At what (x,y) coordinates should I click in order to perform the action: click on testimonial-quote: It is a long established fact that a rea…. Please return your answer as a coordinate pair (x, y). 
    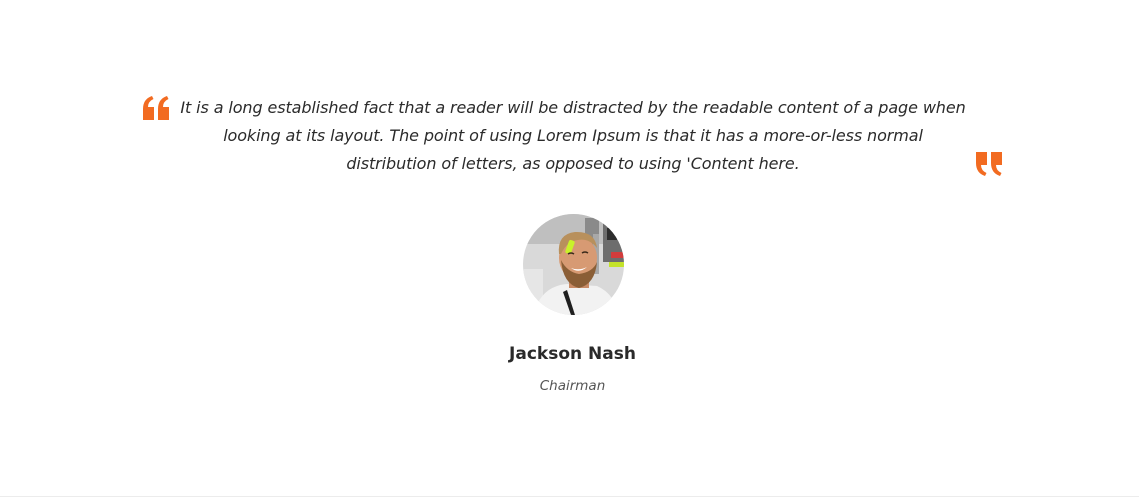
    Looking at the image, I should click on (573, 135).